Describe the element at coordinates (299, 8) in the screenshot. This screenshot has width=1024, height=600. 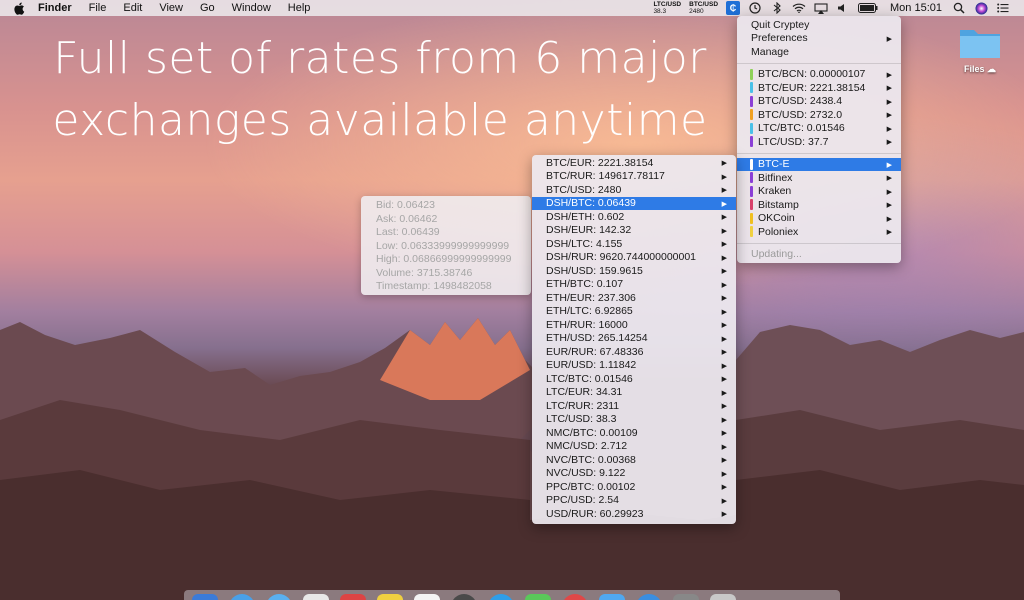
I see `menu-help: Help` at that location.